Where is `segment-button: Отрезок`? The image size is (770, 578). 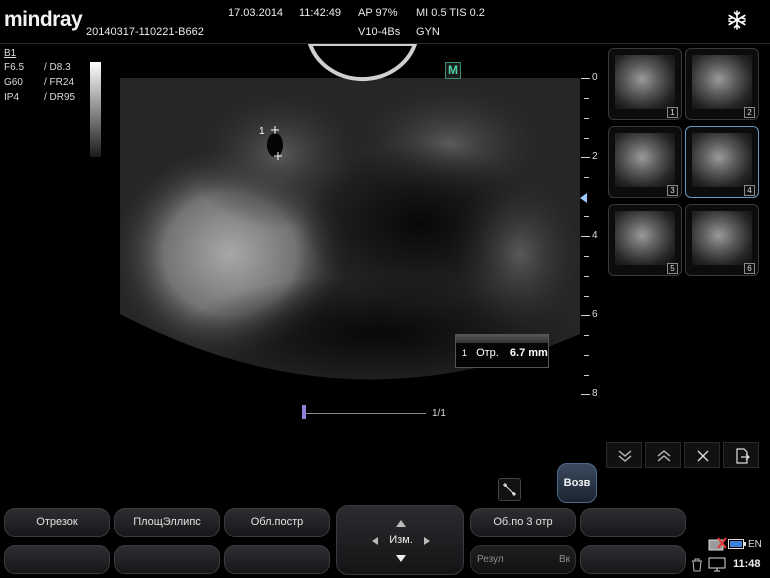
segment-button: Отрезок is located at coordinates (57, 522).